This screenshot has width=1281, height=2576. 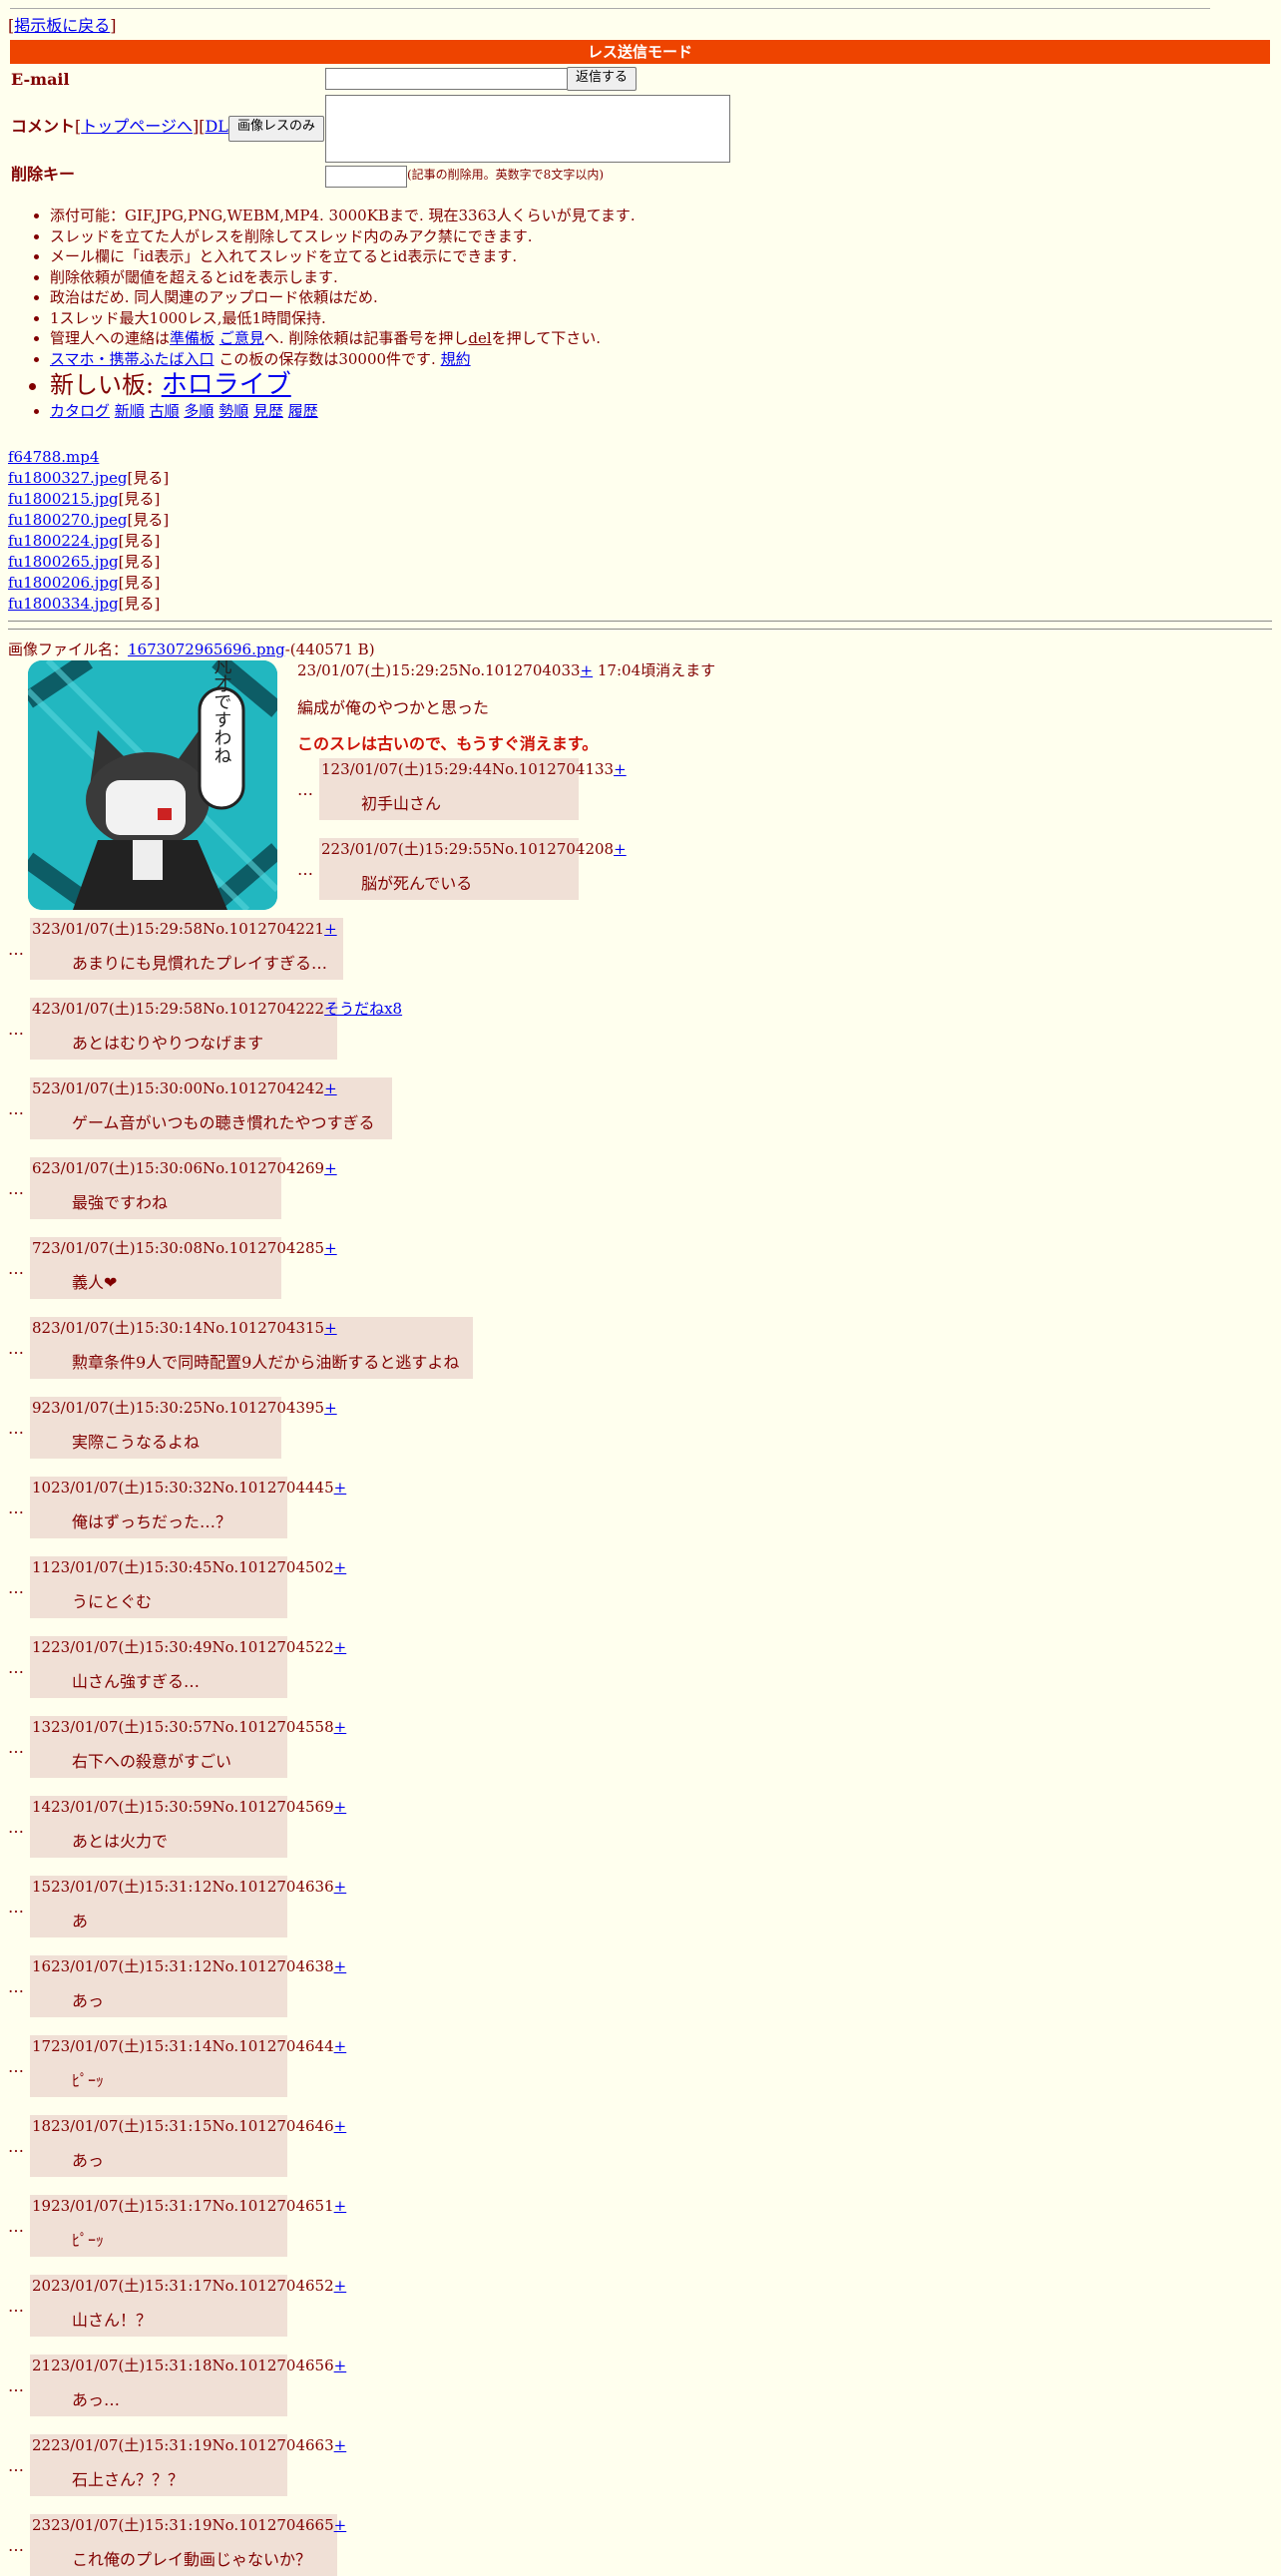 What do you see at coordinates (53, 457) in the screenshot?
I see `file-link: f64788.mp4` at bounding box center [53, 457].